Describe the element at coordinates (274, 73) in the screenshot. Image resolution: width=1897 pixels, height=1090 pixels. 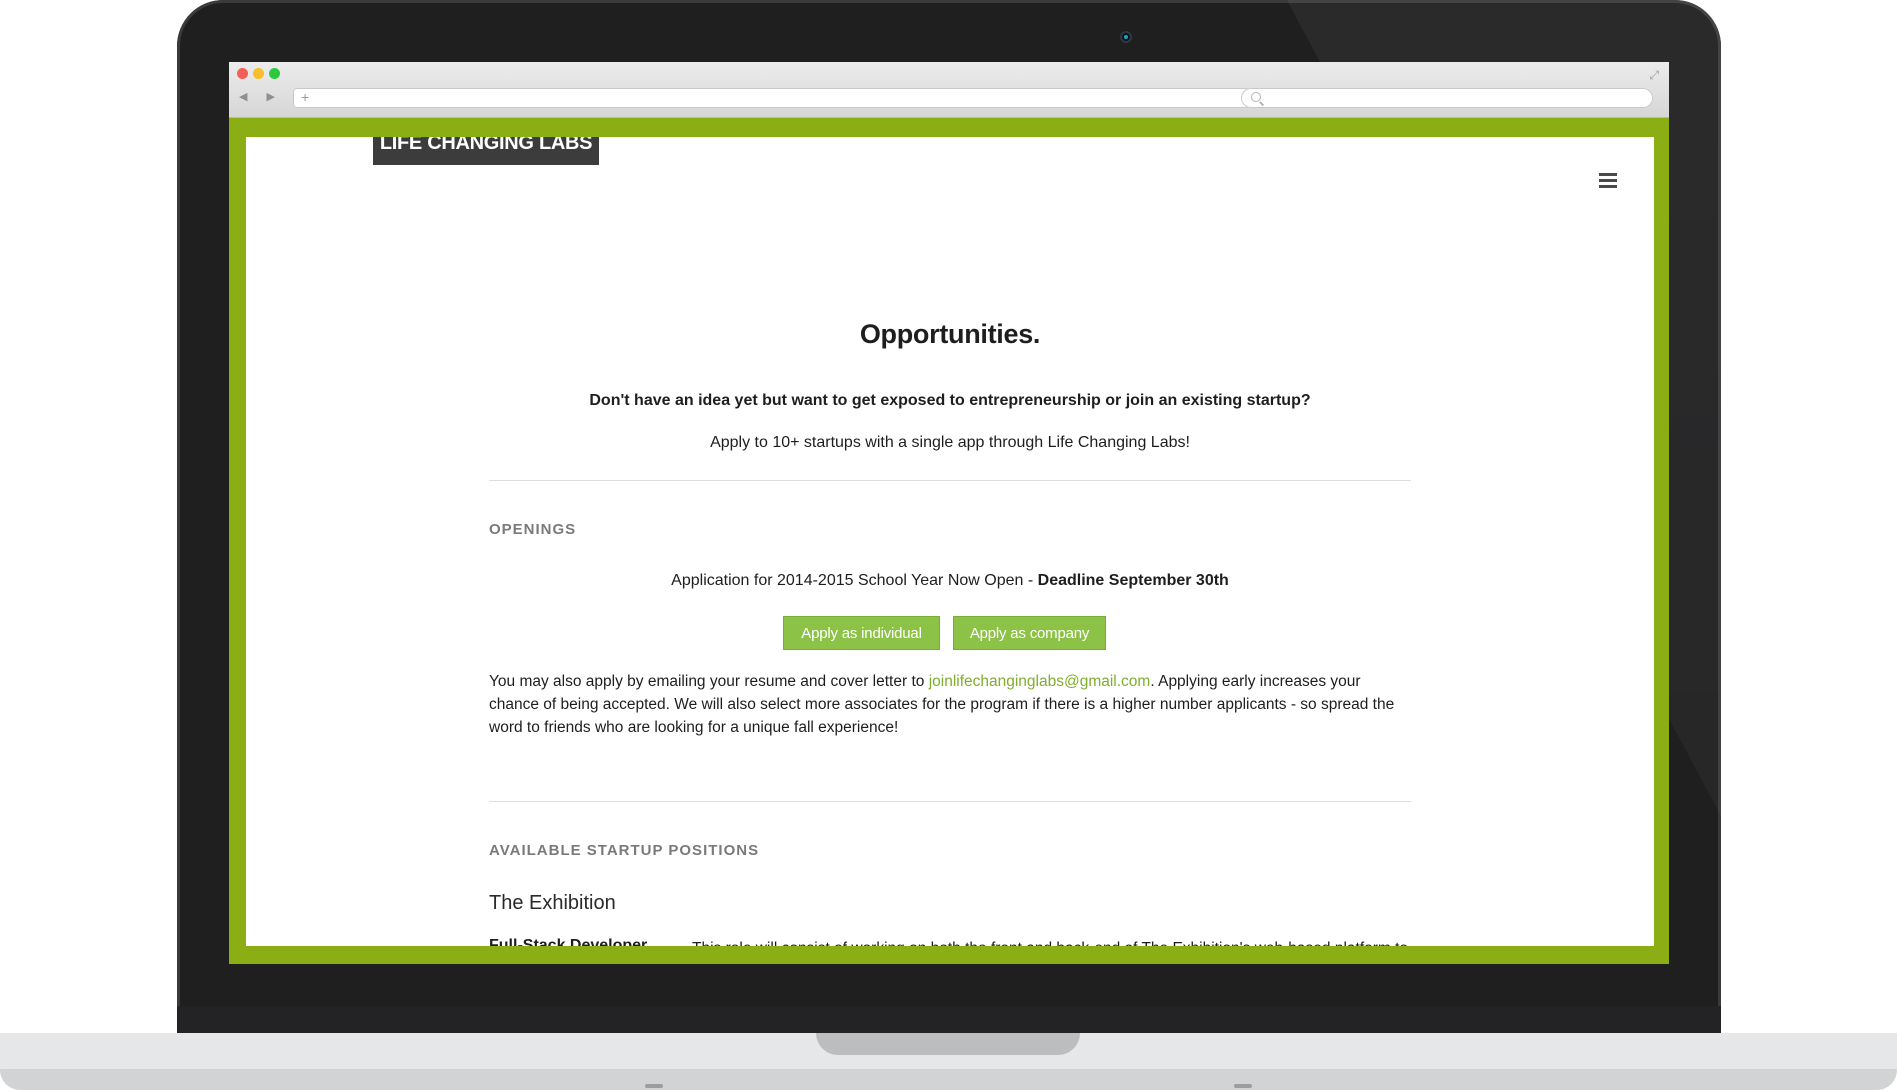
I see `maximize-window-button` at that location.